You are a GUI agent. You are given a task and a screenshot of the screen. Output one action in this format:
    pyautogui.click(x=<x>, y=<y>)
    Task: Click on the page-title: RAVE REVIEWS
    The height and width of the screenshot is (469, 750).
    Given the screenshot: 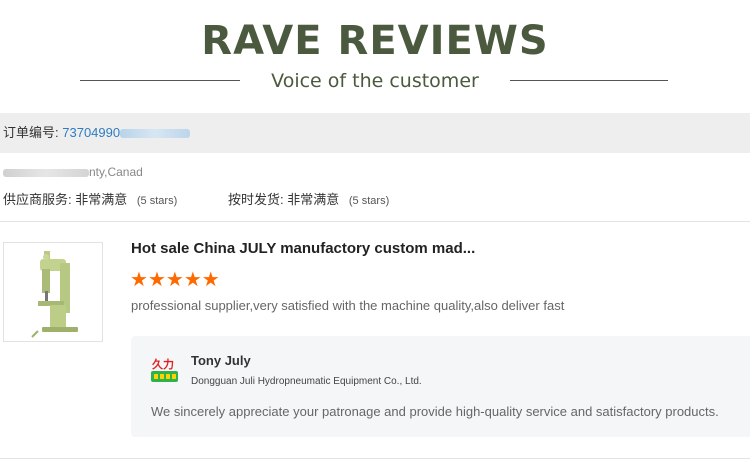 What is the action you would take?
    pyautogui.click(x=375, y=41)
    